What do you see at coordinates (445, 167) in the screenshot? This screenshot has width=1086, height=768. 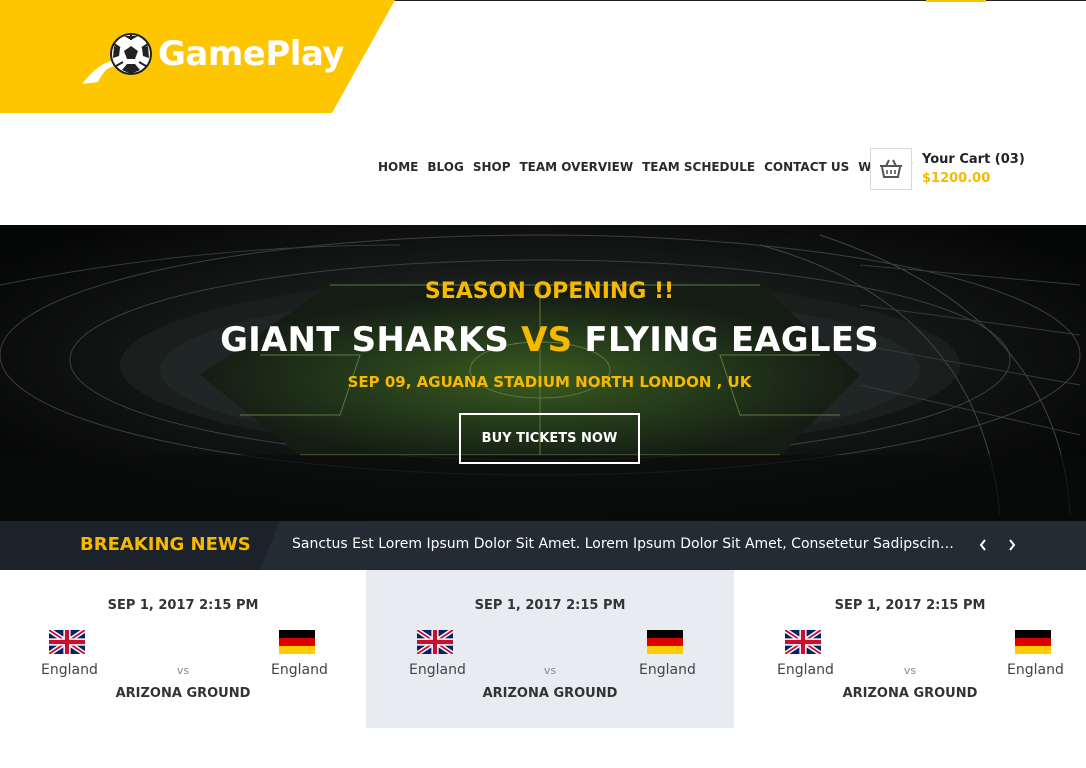 I see `nav-blog: BLOG` at bounding box center [445, 167].